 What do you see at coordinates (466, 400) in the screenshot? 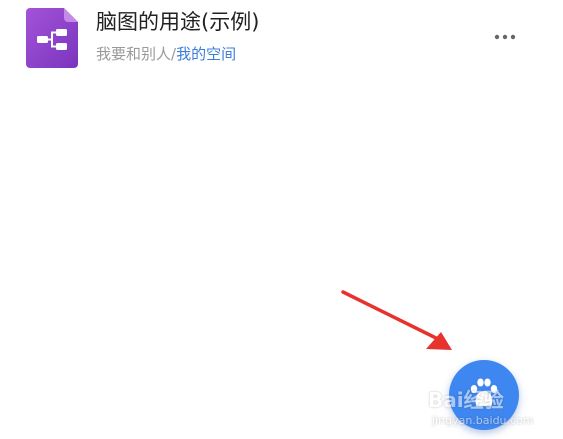
I see `watermark-brand: Bai经验` at bounding box center [466, 400].